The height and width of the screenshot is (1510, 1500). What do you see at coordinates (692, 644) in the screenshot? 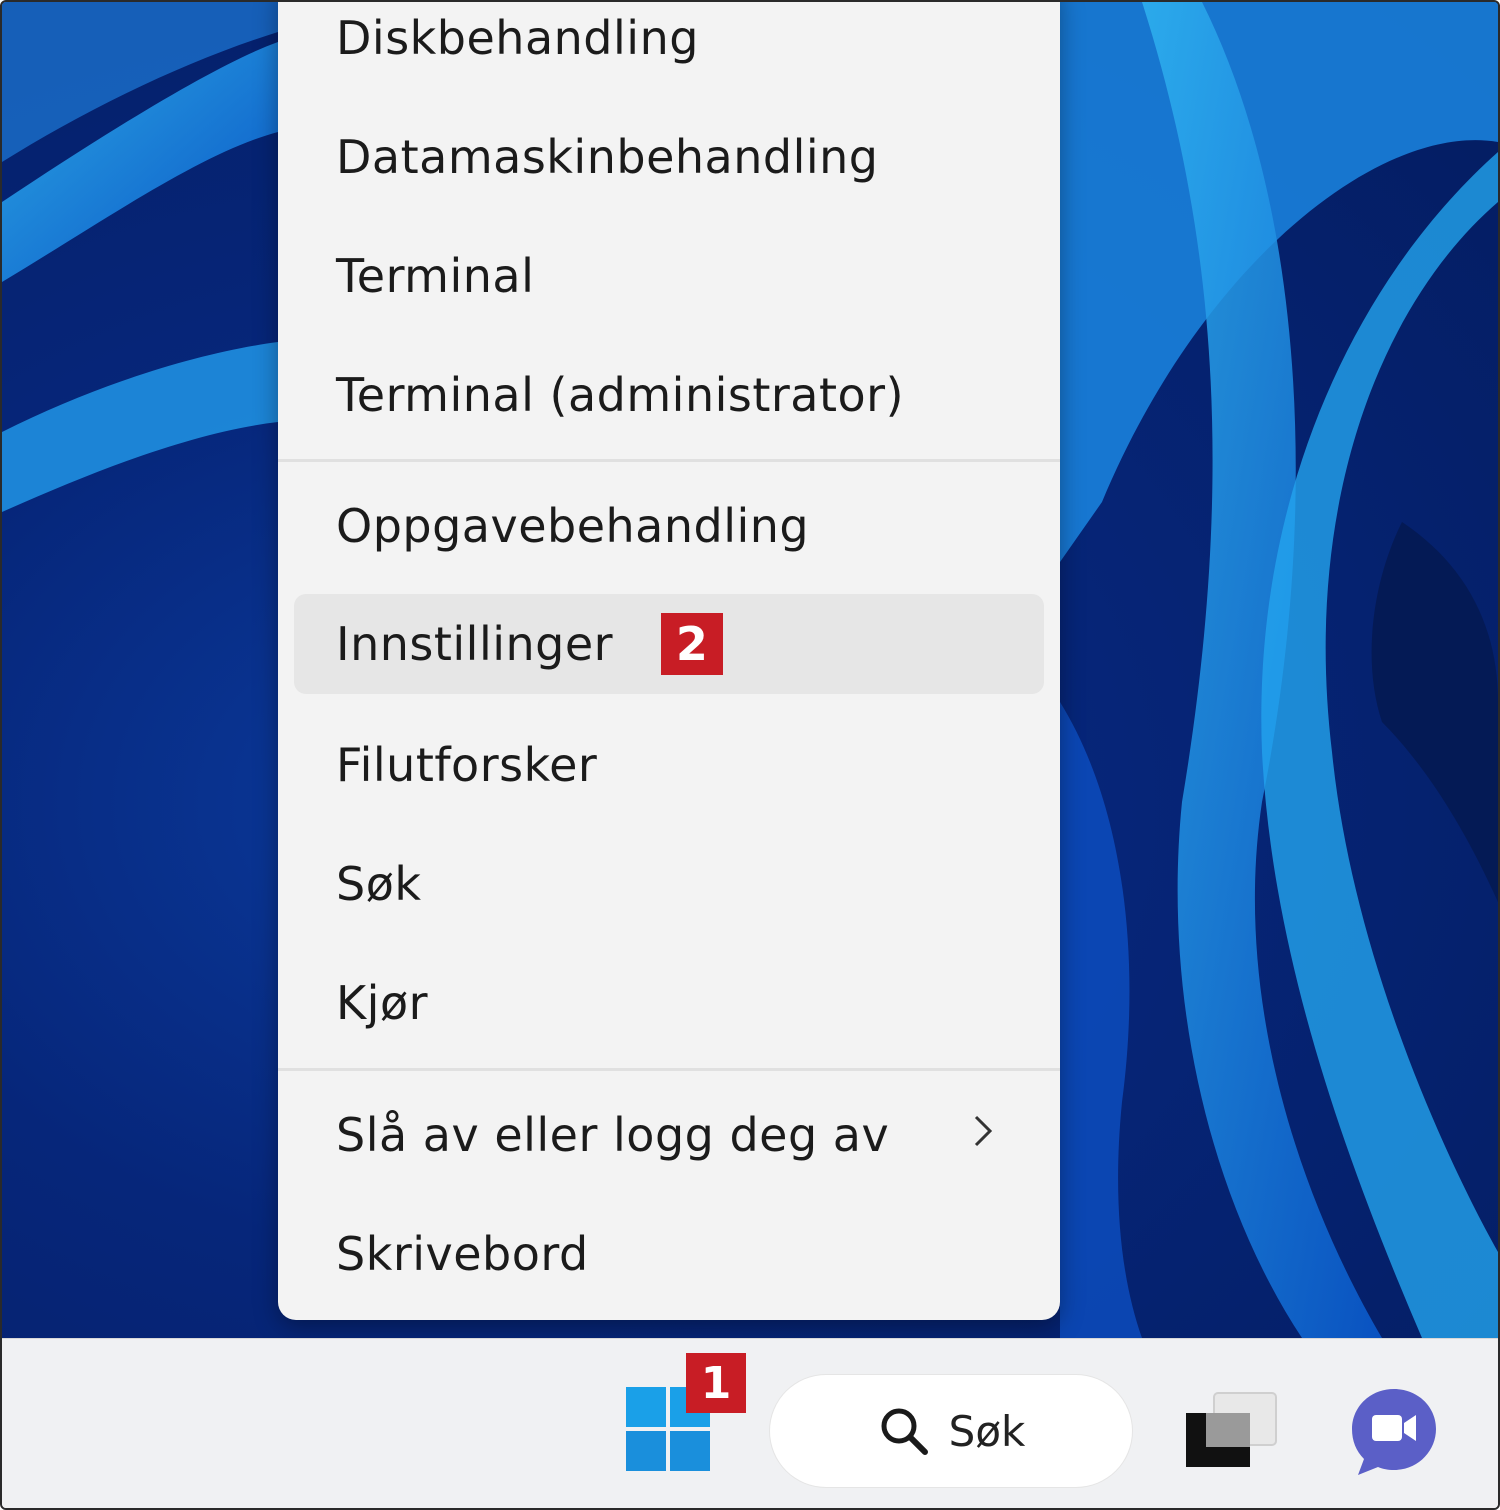
I see `step-badge-2: 2` at bounding box center [692, 644].